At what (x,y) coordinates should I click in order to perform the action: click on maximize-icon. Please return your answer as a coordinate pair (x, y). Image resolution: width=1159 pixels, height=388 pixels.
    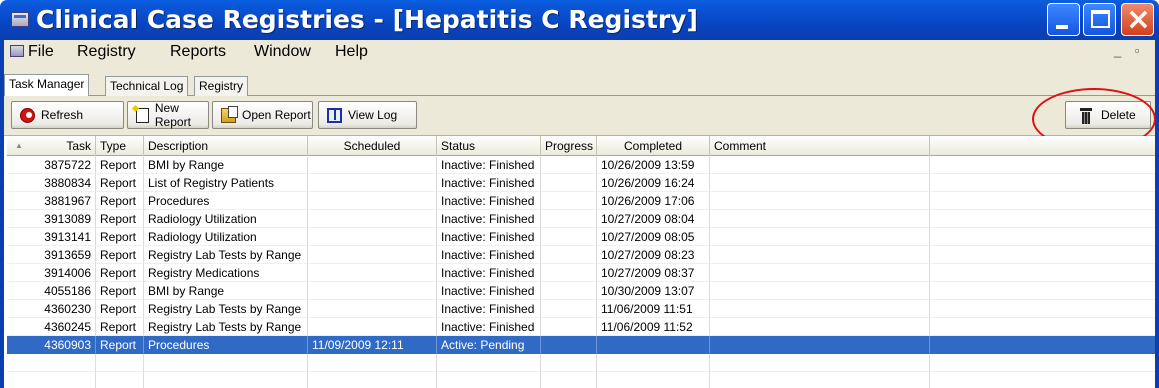
    Looking at the image, I should click on (1100, 19).